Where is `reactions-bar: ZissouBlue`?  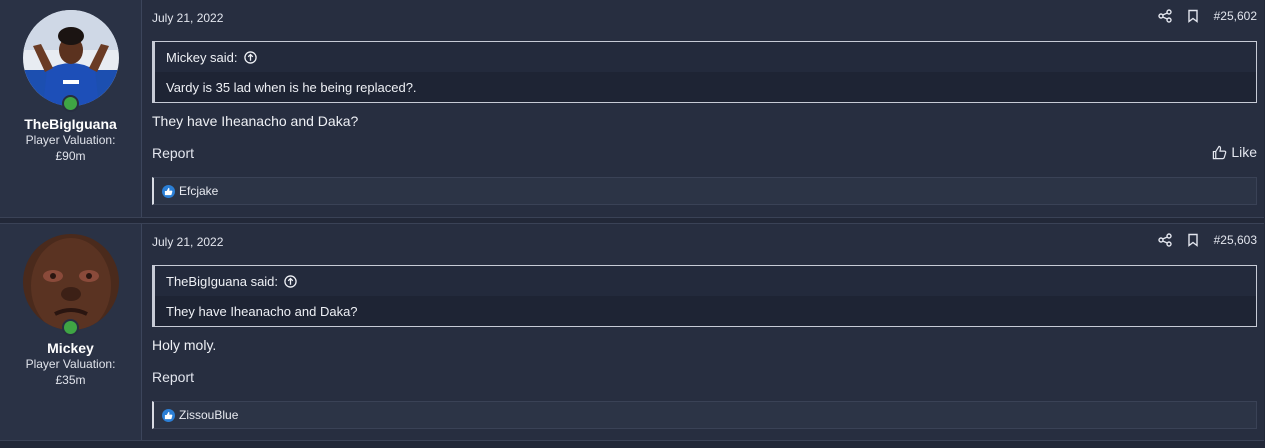 reactions-bar: ZissouBlue is located at coordinates (704, 415).